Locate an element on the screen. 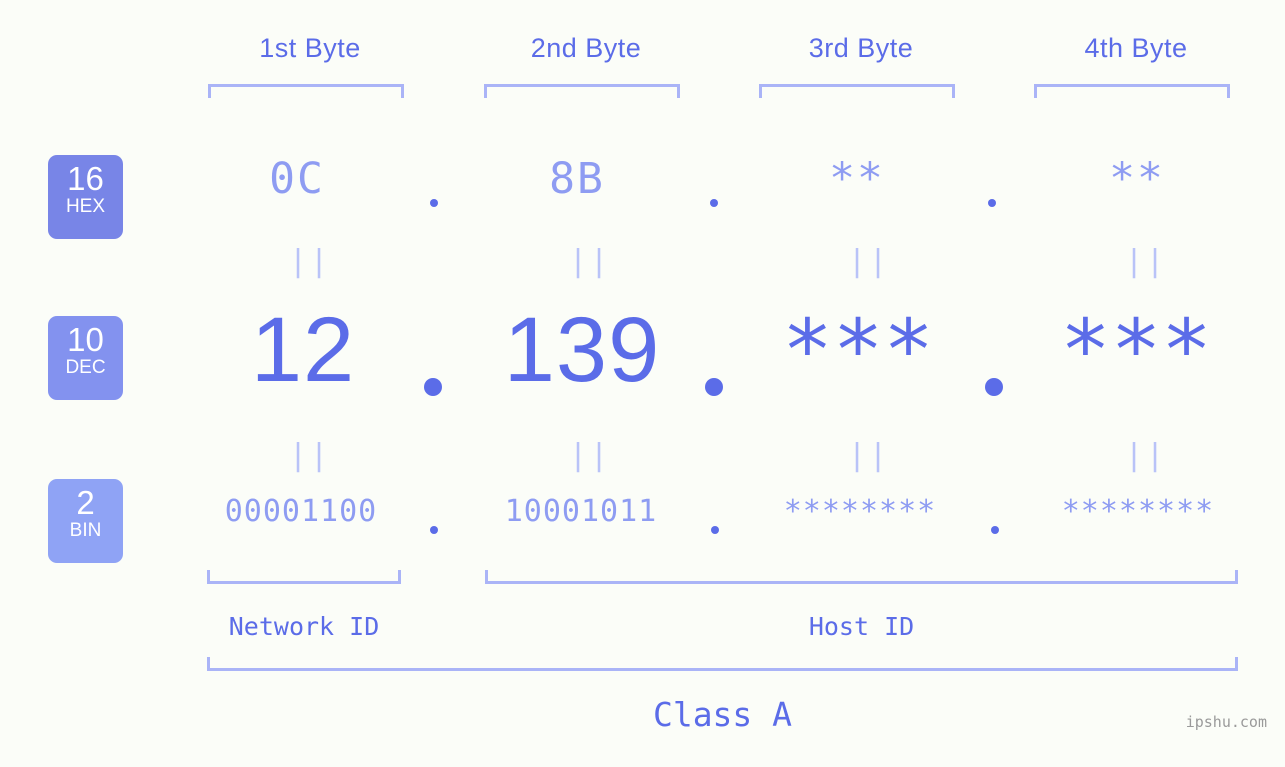  equals-mark-dec-bin-3: || is located at coordinates (869, 455).